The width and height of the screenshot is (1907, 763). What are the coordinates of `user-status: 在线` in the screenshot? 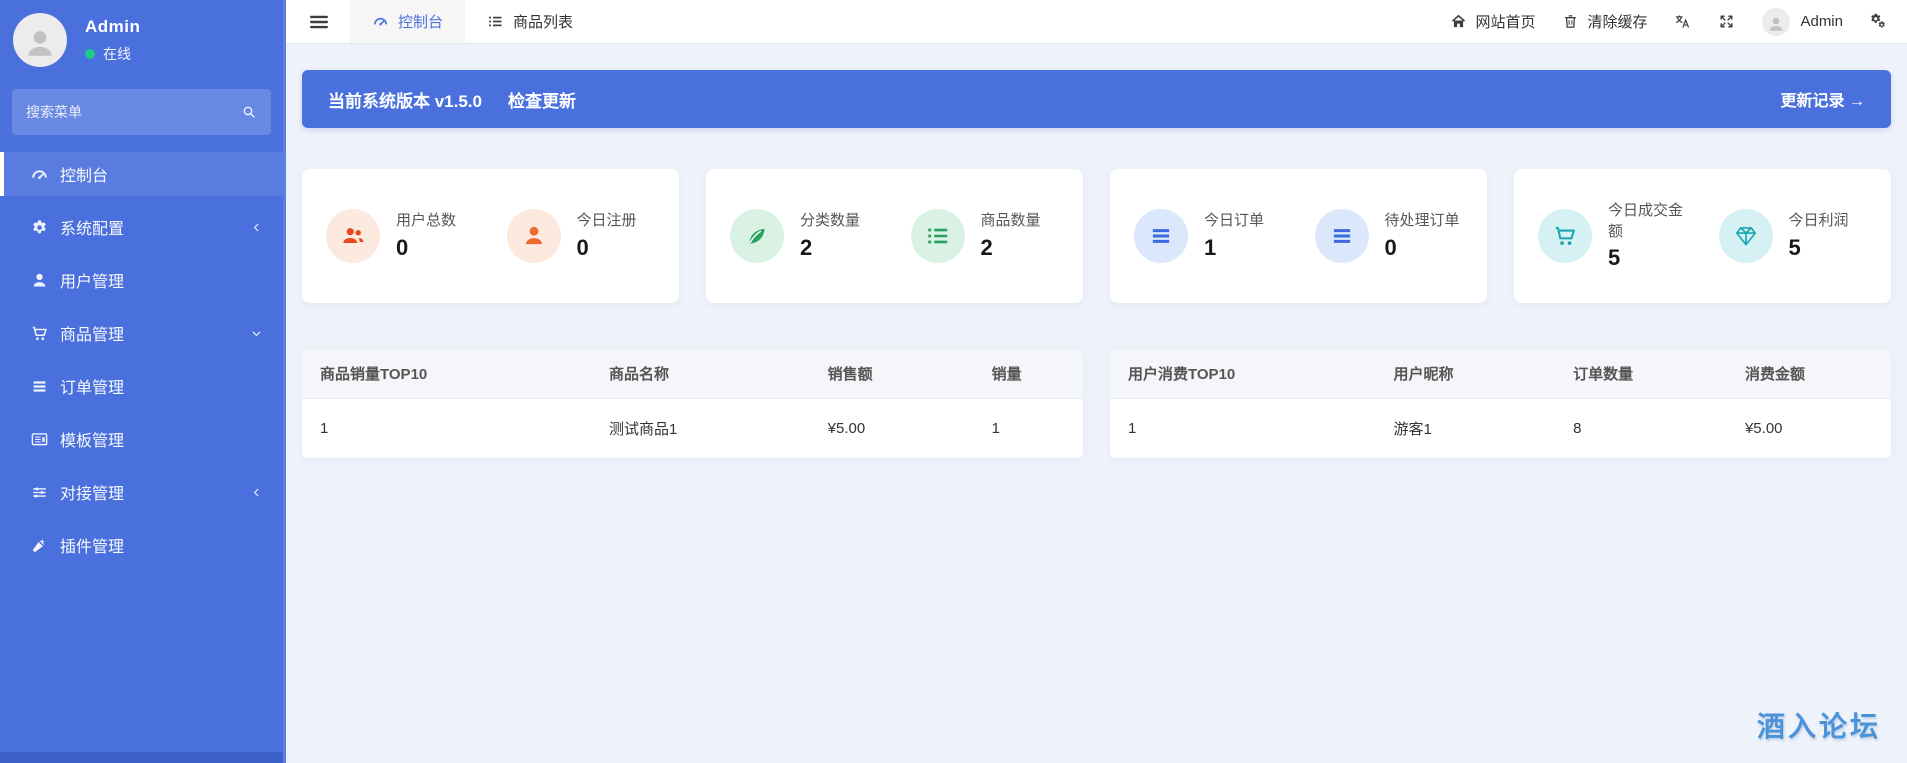 It's located at (112, 54).